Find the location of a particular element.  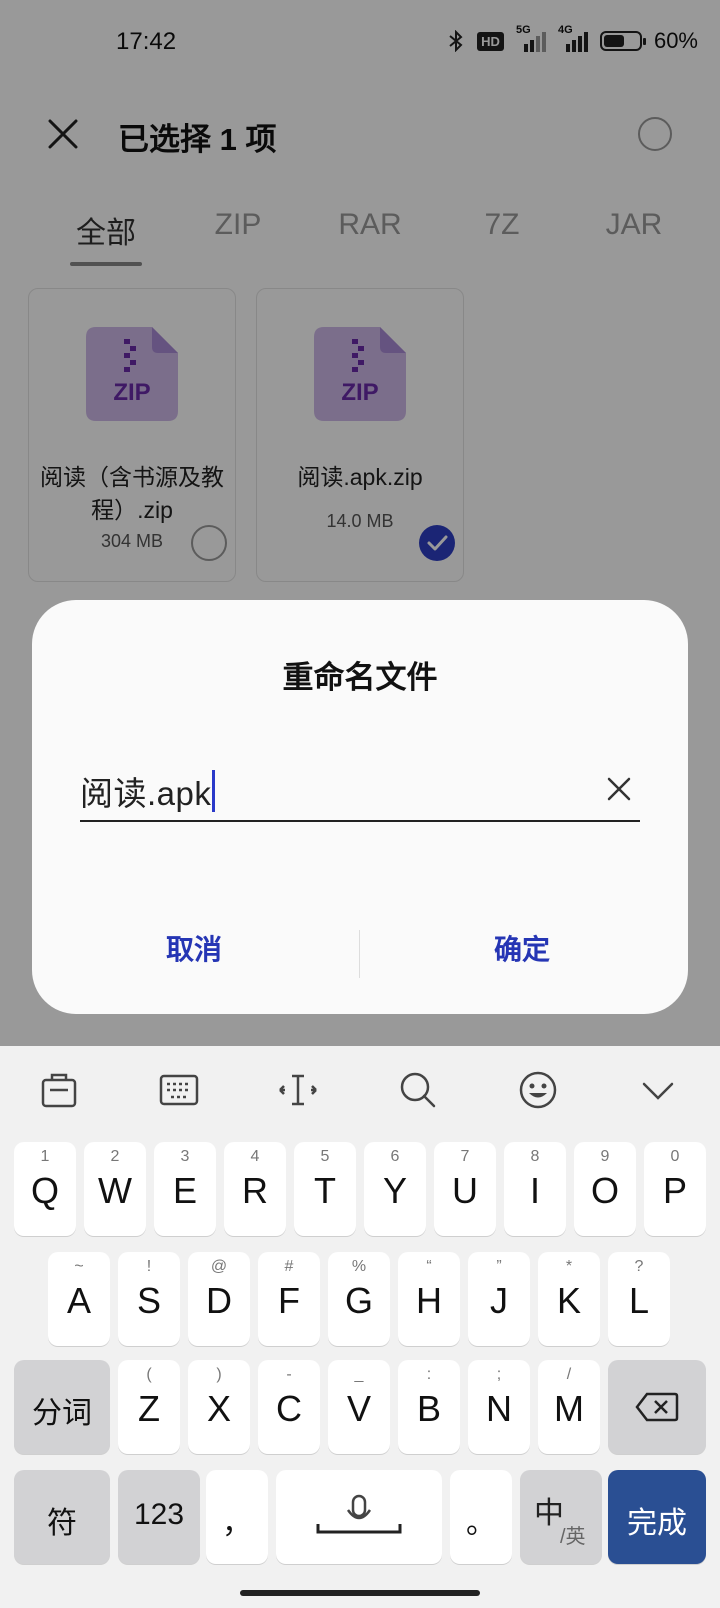

key-s: ! S is located at coordinates (149, 1299).